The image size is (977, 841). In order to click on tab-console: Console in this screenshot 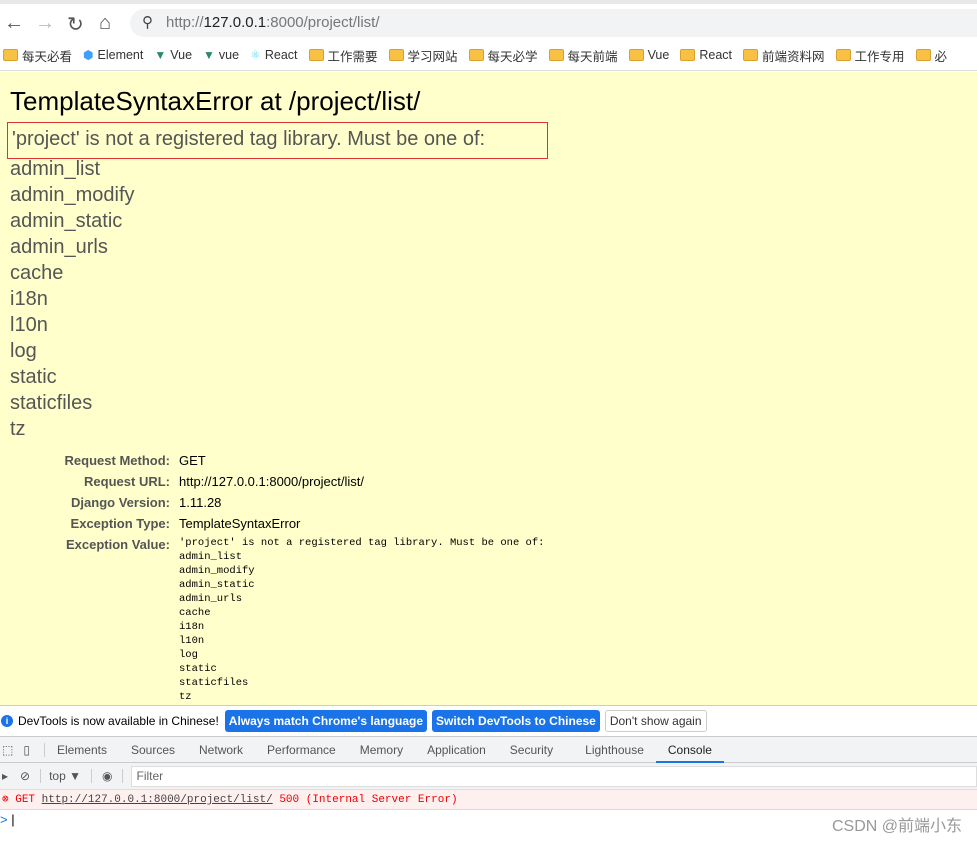, I will do `click(689, 750)`.